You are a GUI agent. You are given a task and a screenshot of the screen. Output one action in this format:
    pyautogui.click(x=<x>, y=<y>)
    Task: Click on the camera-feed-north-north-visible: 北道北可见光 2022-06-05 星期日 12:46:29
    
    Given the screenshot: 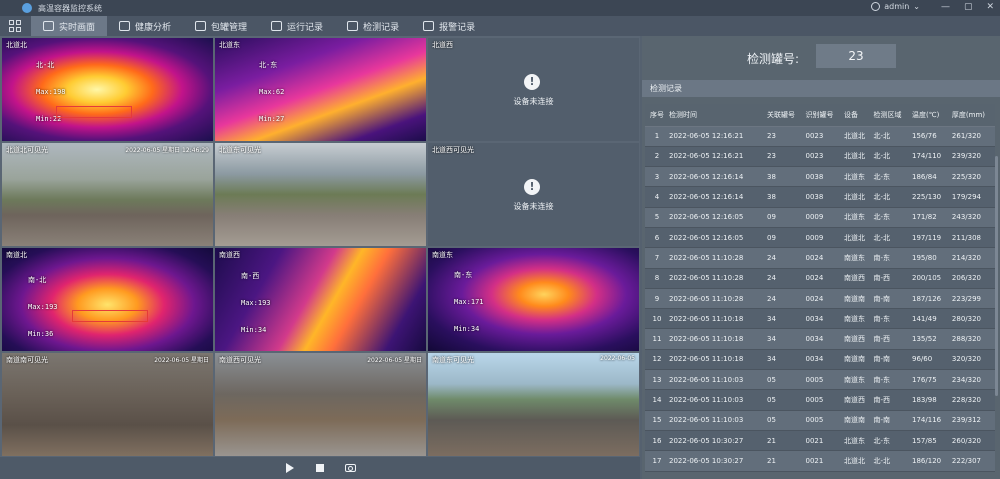 What is the action you would take?
    pyautogui.click(x=107, y=194)
    